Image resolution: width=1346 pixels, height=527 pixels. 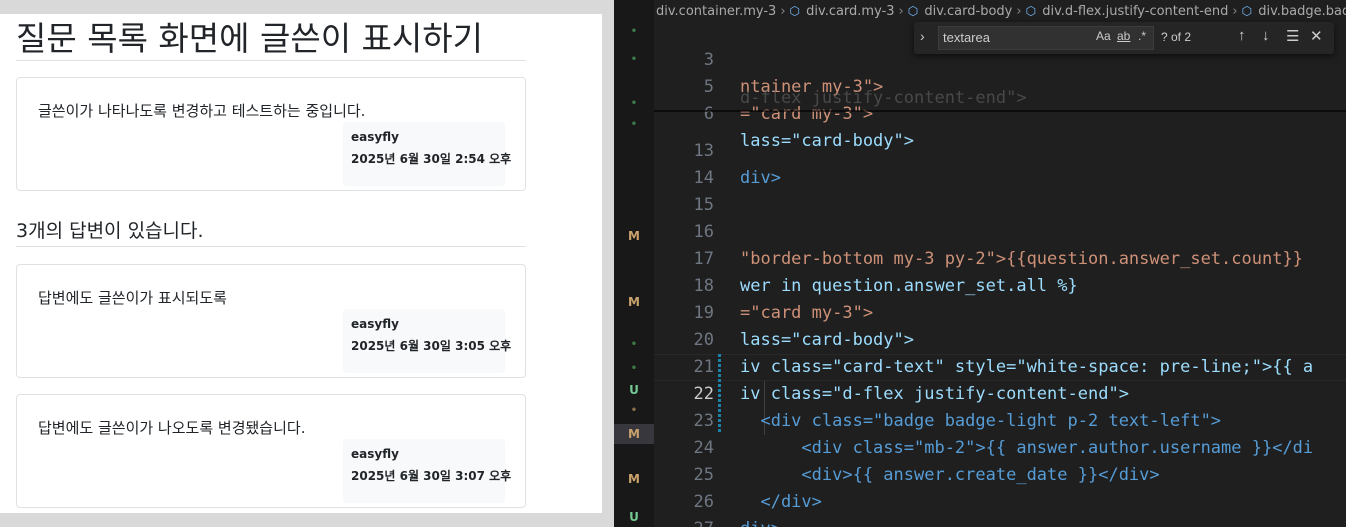 I want to click on dirty-diff-bar, so click(x=719, y=394).